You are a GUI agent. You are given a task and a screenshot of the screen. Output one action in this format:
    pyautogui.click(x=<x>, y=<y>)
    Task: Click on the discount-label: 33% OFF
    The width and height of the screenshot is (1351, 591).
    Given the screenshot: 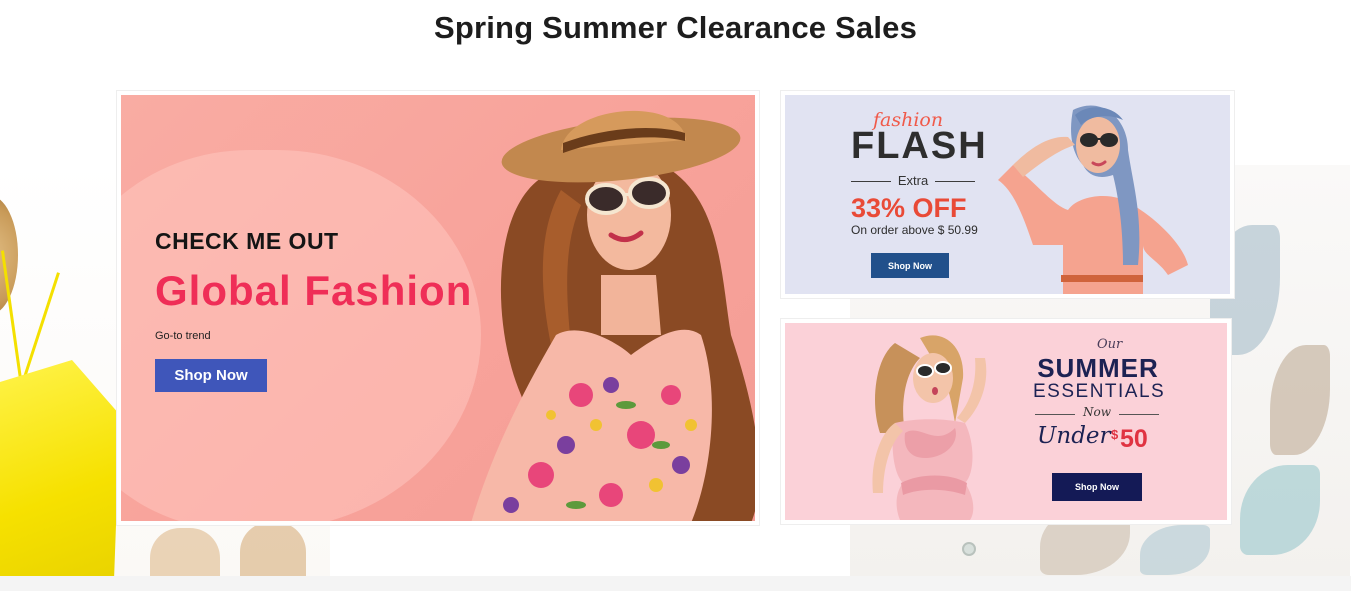 What is the action you would take?
    pyautogui.click(x=909, y=208)
    